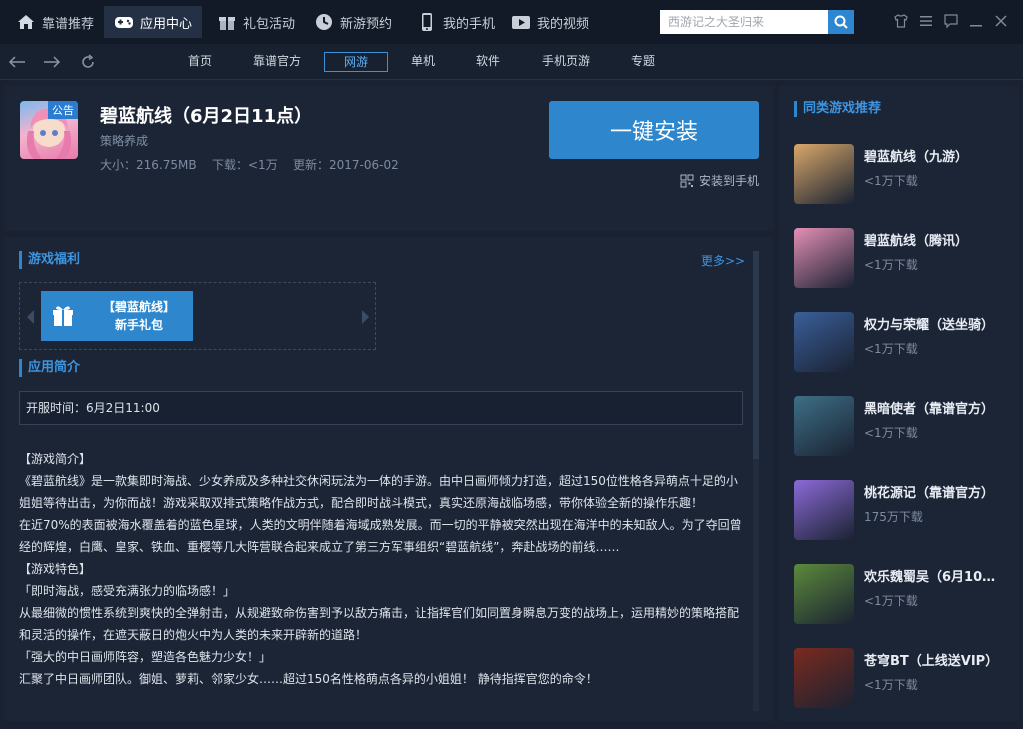  I want to click on desc-line: 「即时海战，感受充满张力的临场感！」, so click(127, 591).